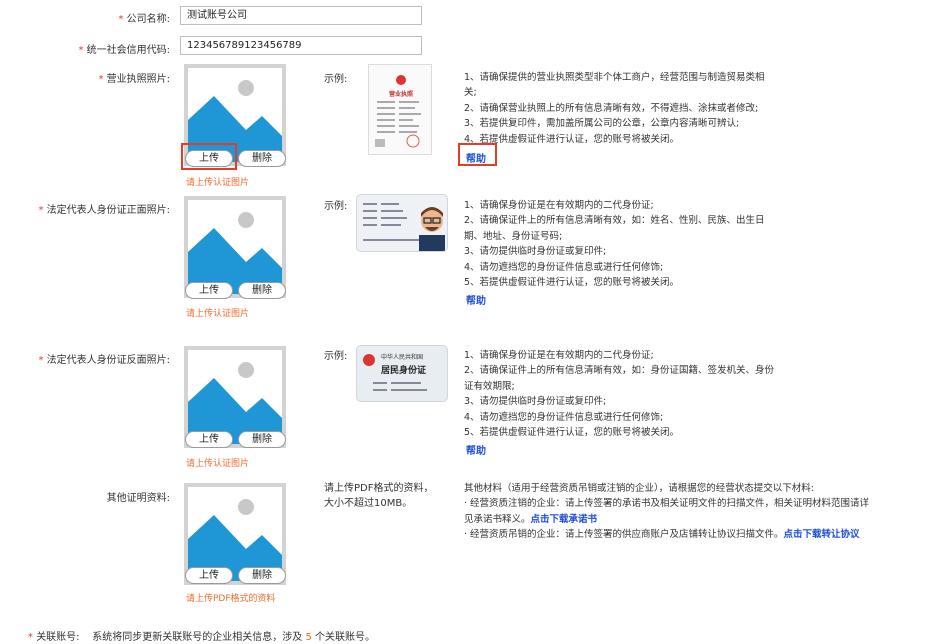  I want to click on id-front-help-link: 帮助, so click(476, 299).